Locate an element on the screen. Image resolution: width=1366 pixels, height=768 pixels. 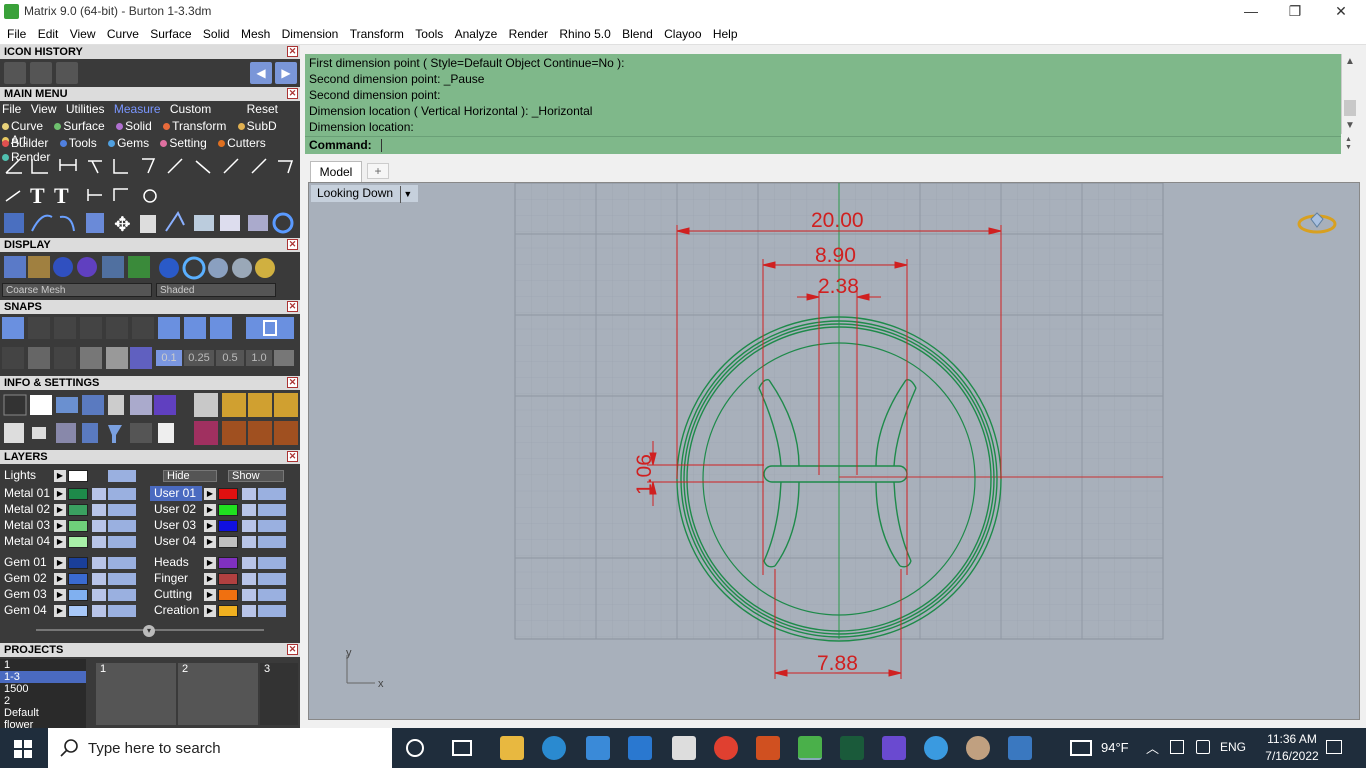
project-thumb: 2 is located at coordinates (218, 694).